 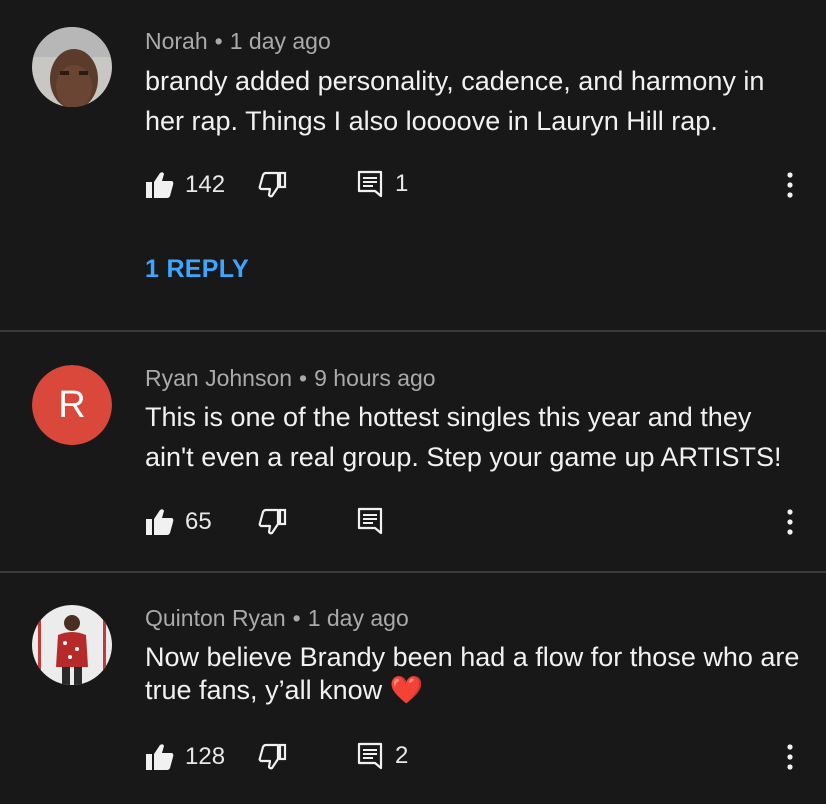 What do you see at coordinates (205, 184) in the screenshot?
I see `like-count: 142` at bounding box center [205, 184].